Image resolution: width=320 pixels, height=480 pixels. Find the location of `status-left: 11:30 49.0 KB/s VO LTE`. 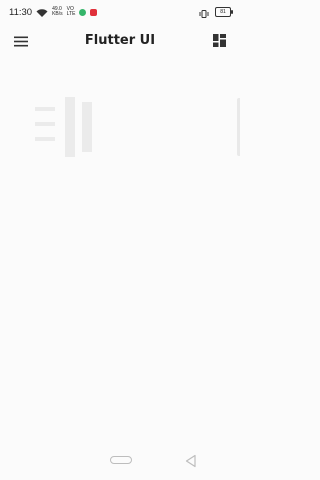

status-left: 11:30 49.0 KB/s VO LTE is located at coordinates (53, 12).